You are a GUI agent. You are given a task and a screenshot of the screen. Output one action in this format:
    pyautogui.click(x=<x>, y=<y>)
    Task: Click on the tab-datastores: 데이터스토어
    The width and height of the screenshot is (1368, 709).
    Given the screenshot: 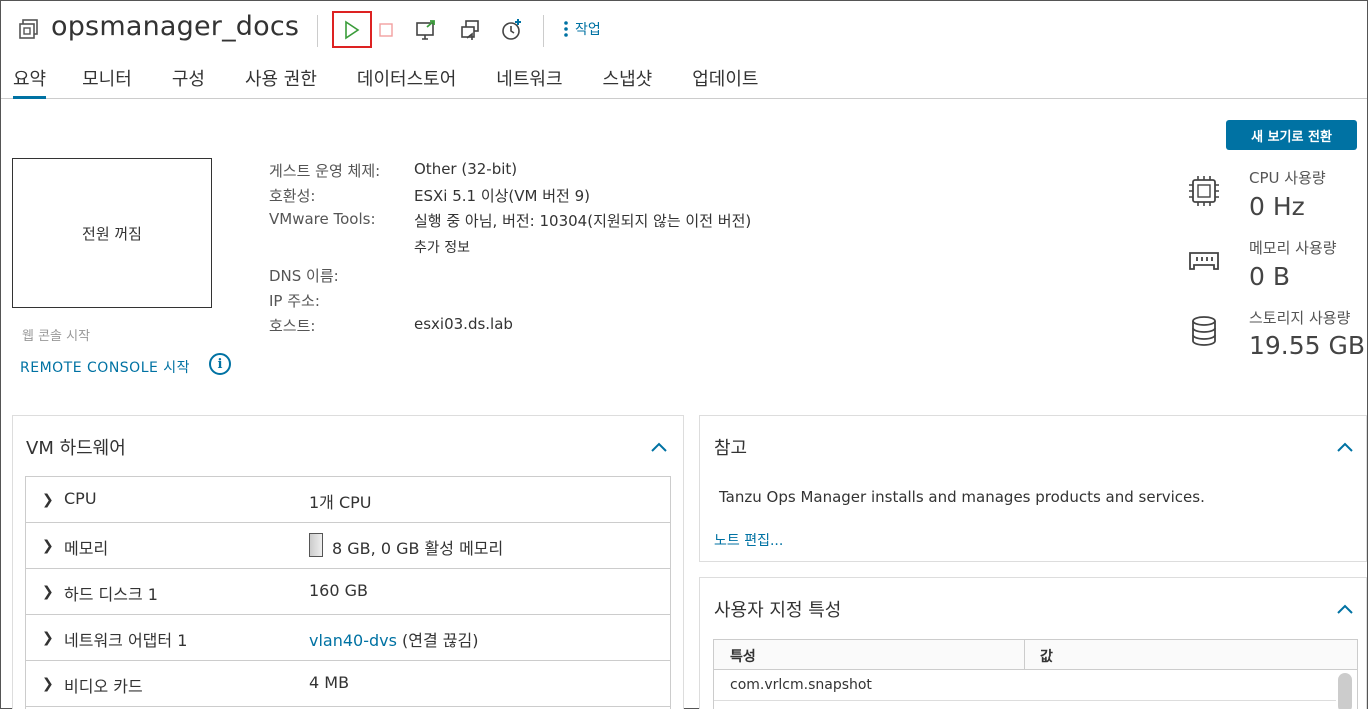 What is the action you would take?
    pyautogui.click(x=406, y=81)
    